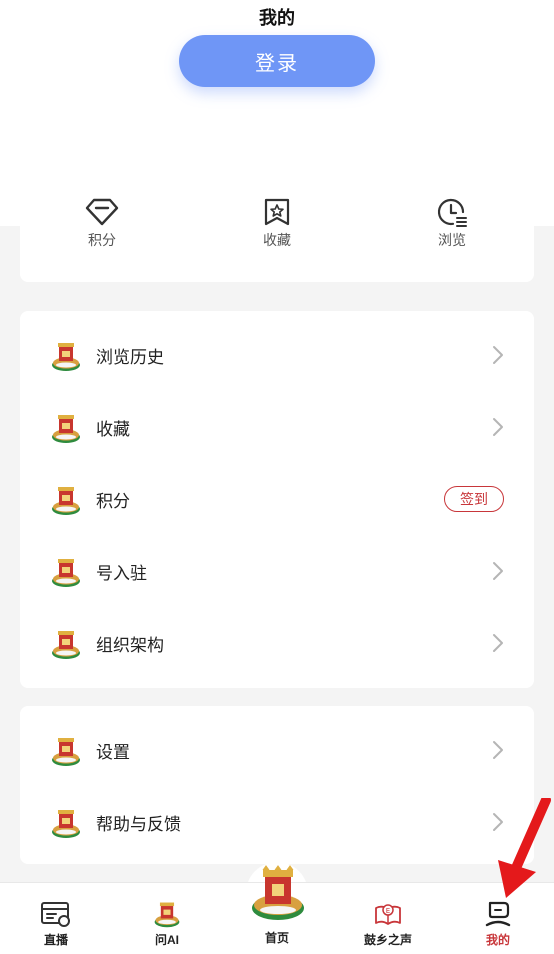 This screenshot has width=554, height=954. Describe the element at coordinates (277, 355) in the screenshot. I see `menu-item-browse-history: 浏览历史` at that location.